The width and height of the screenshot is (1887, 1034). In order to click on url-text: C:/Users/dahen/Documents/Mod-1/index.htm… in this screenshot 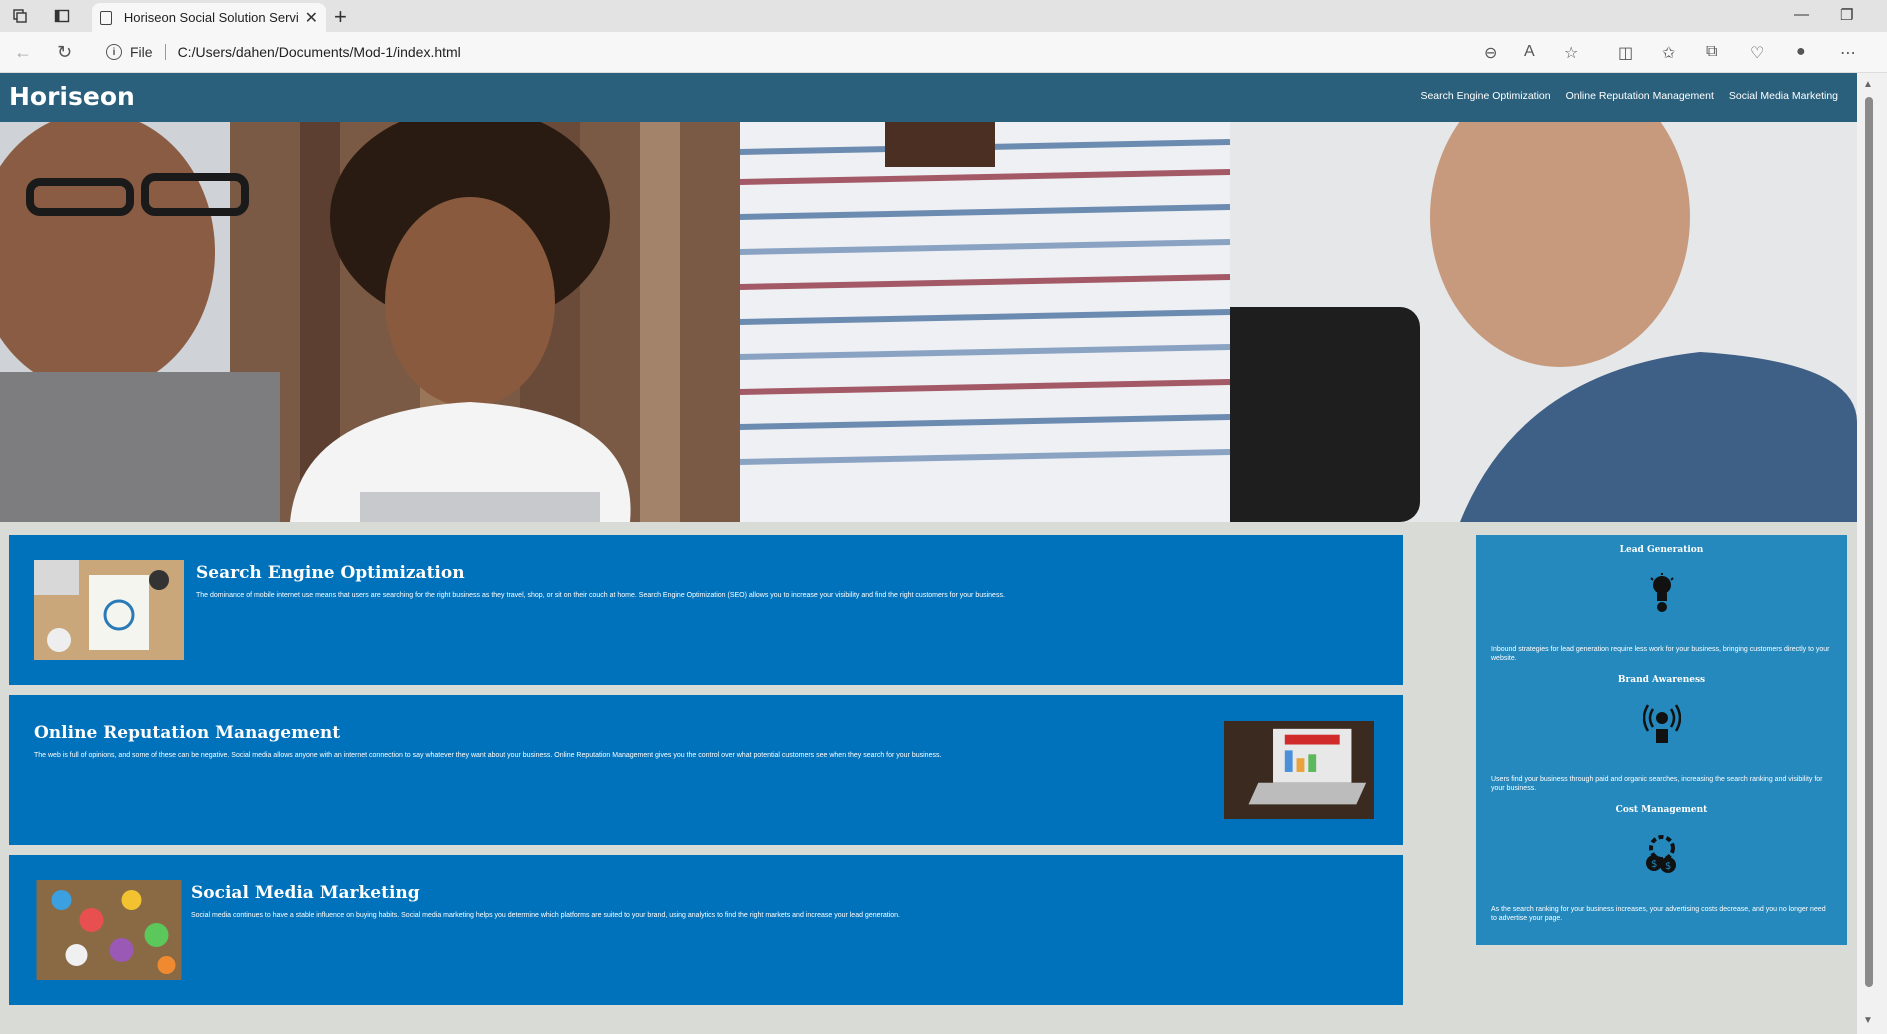, I will do `click(319, 52)`.